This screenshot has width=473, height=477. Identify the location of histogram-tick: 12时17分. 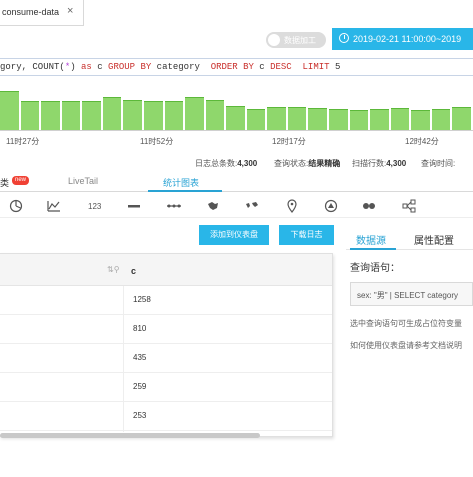
(289, 141).